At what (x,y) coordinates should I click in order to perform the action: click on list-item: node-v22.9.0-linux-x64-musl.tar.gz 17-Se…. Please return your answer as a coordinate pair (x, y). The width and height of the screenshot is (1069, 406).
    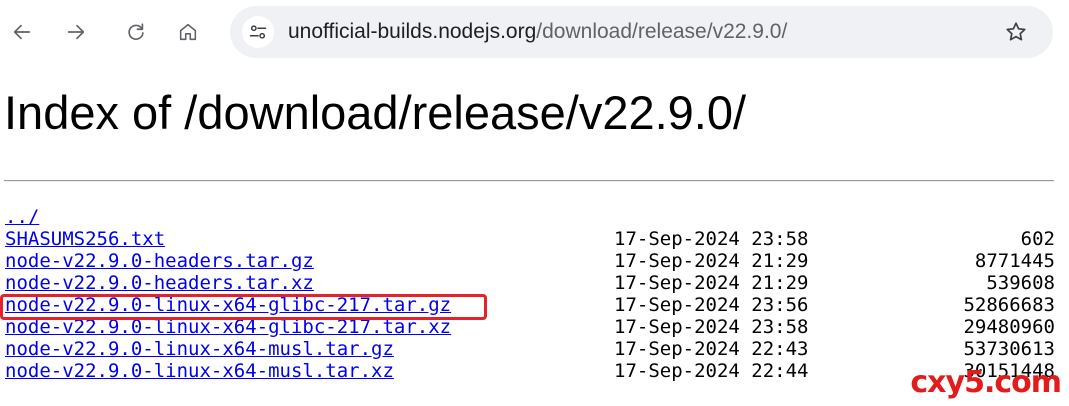
    Looking at the image, I should click on (534, 349).